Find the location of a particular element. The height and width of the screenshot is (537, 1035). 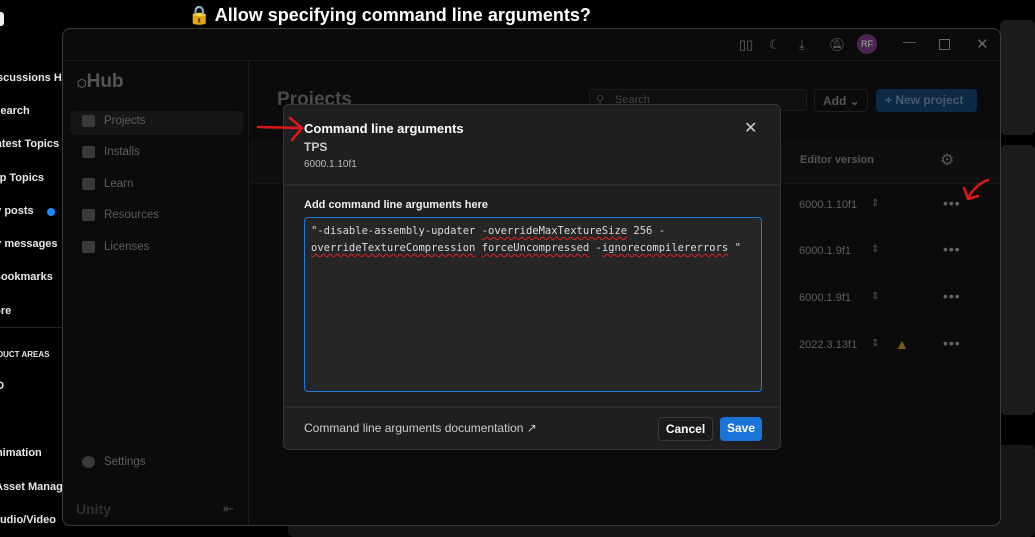

nav-label: Resources is located at coordinates (131, 215).